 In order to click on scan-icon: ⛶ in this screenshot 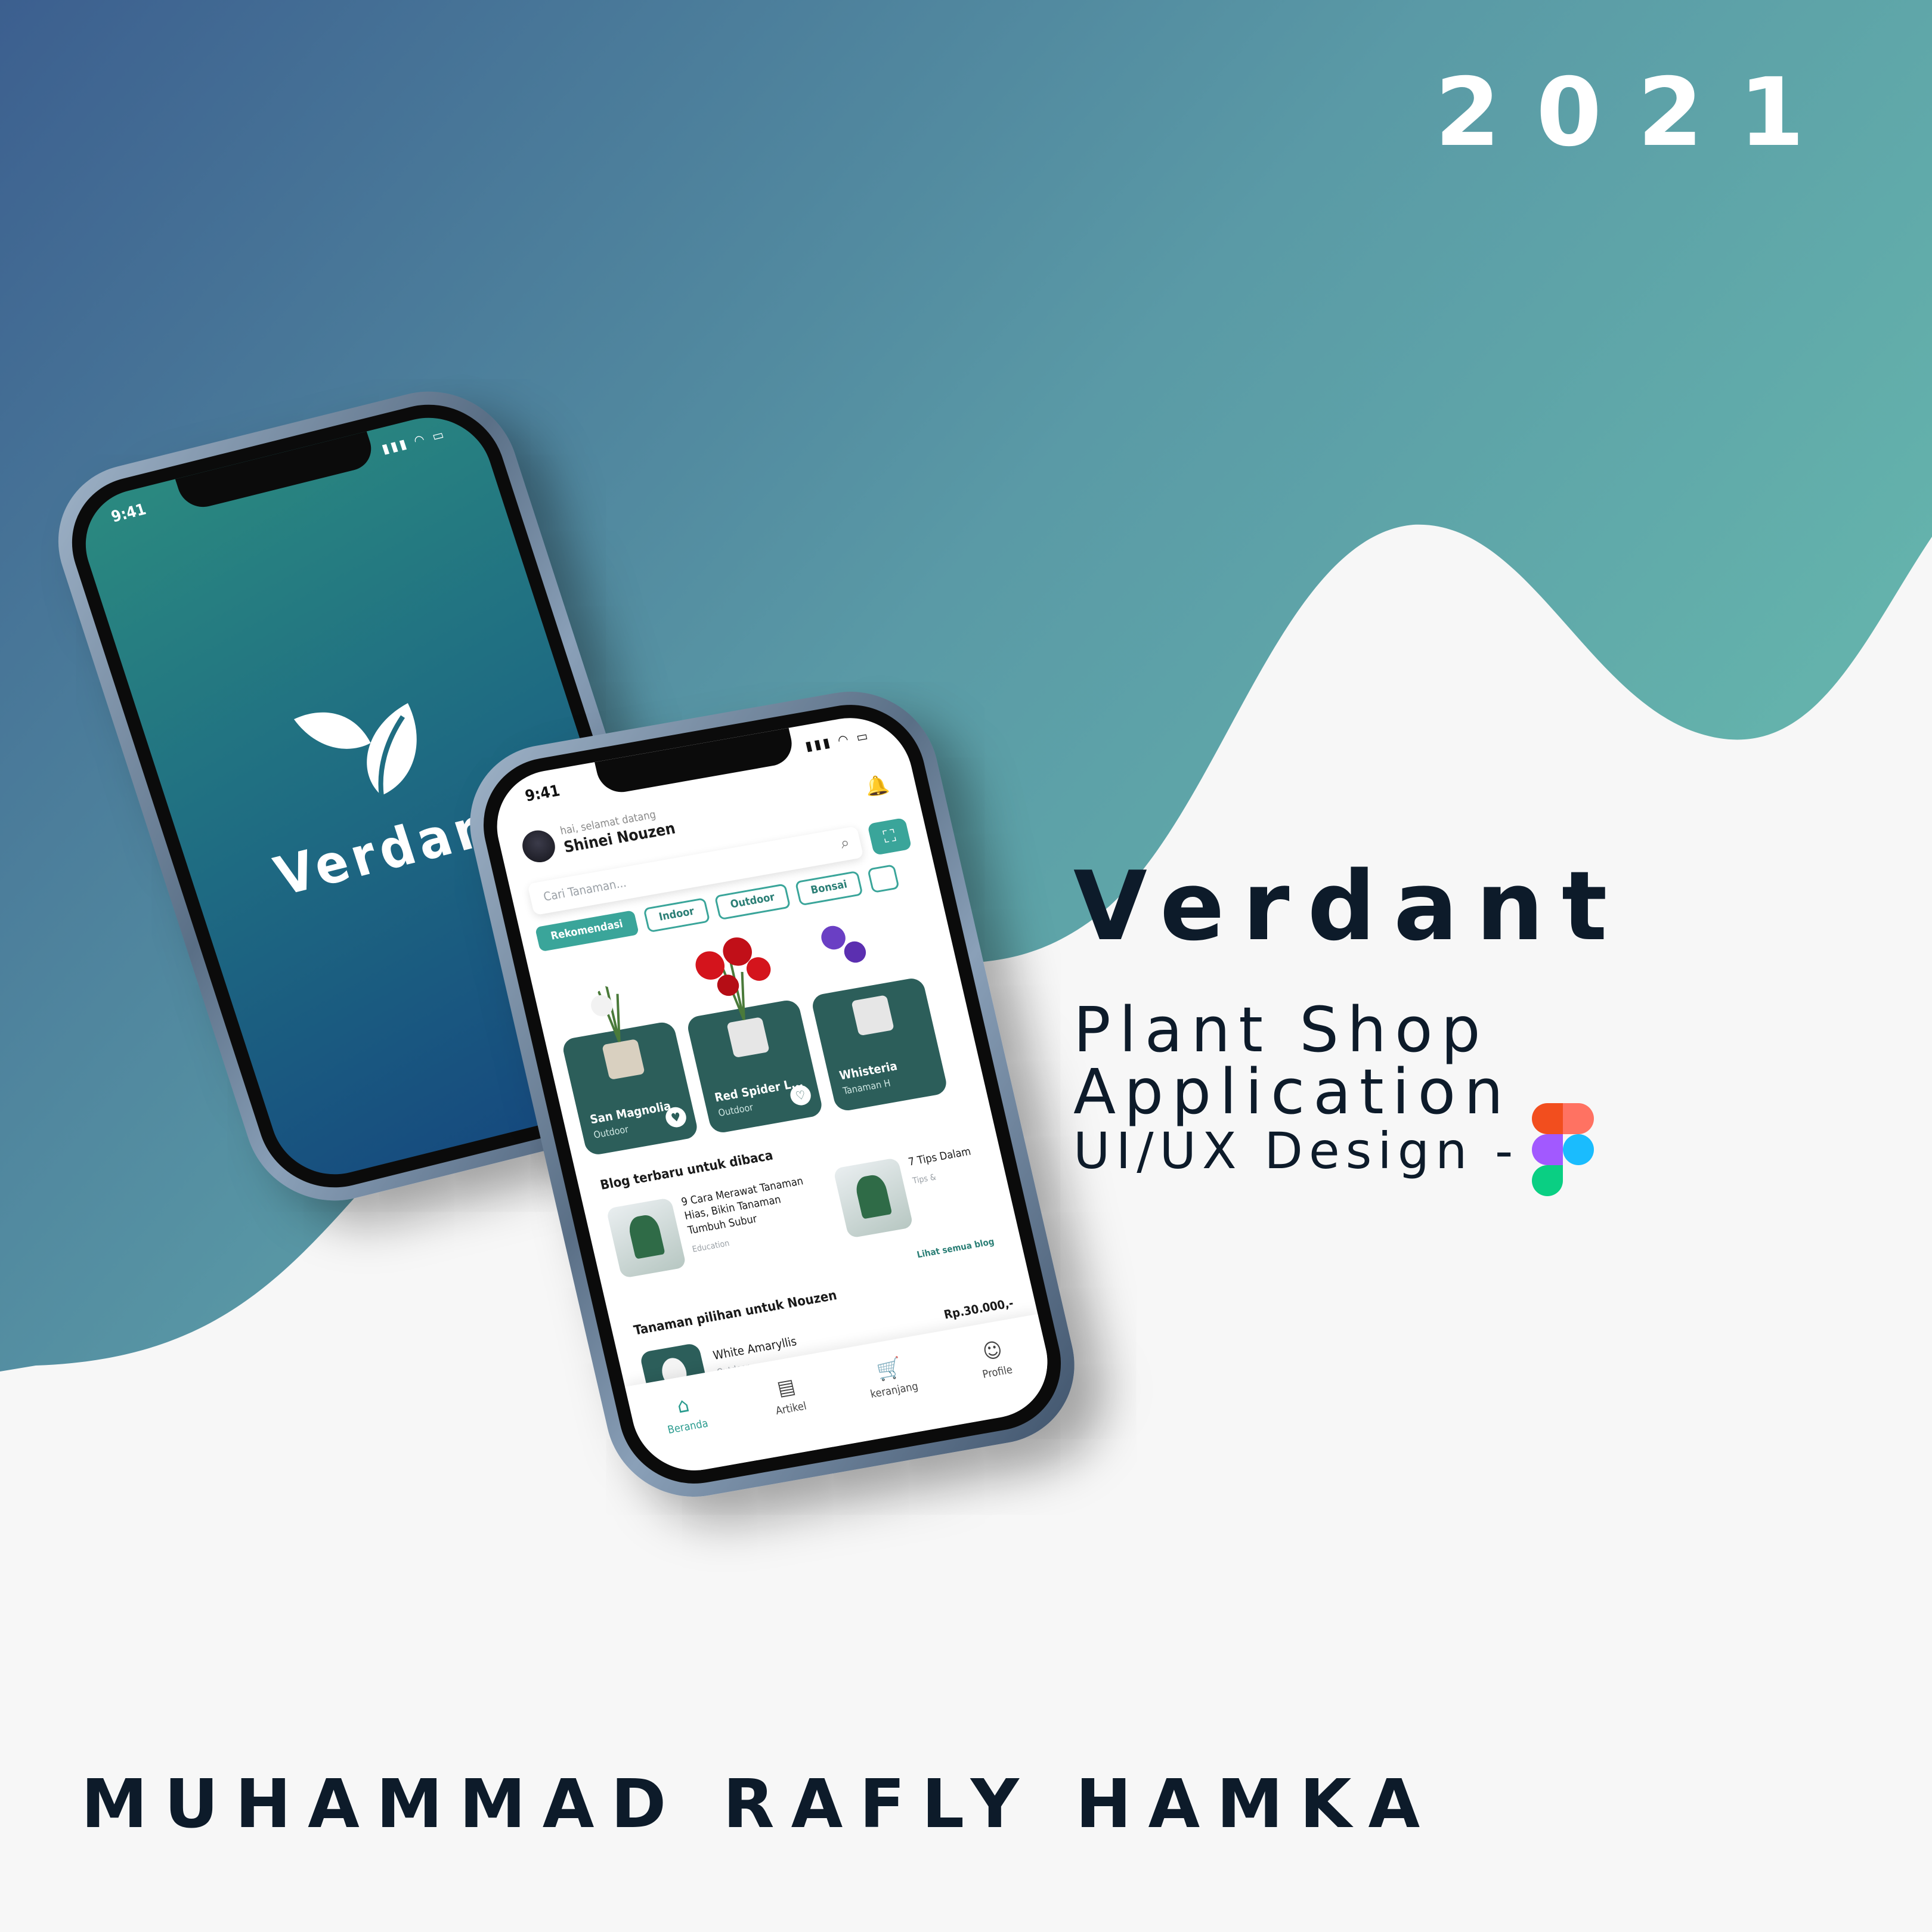, I will do `click(890, 836)`.